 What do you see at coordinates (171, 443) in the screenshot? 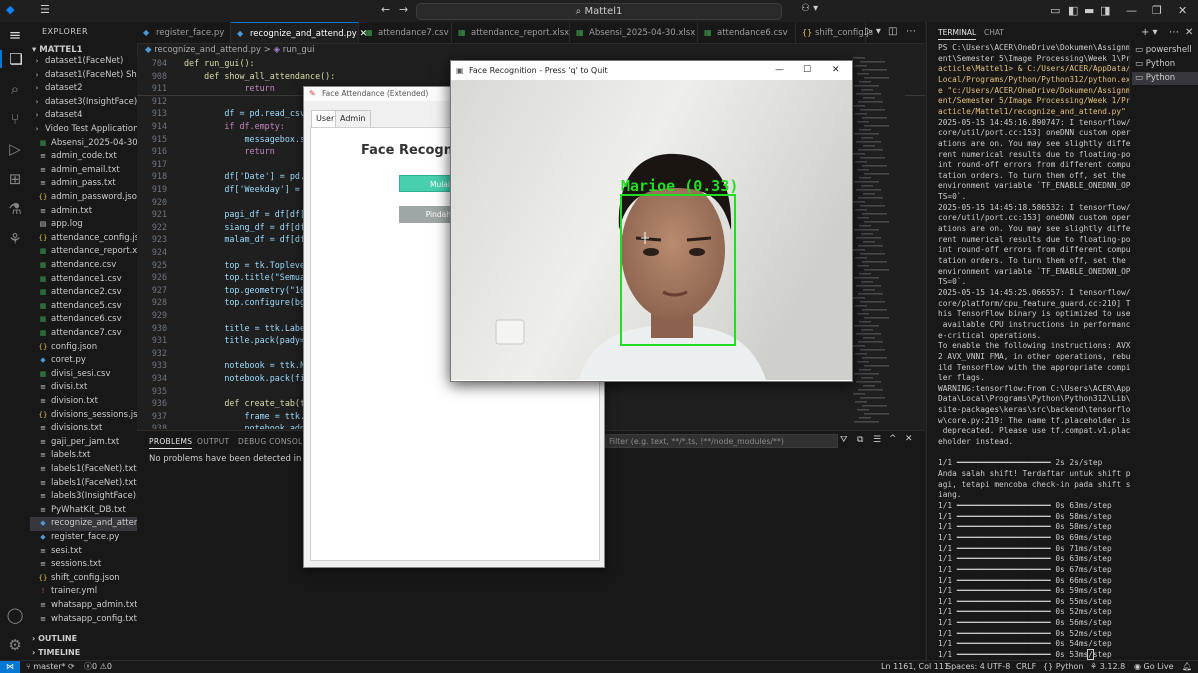
I see `tab-problems: PROBLEMS` at bounding box center [171, 443].